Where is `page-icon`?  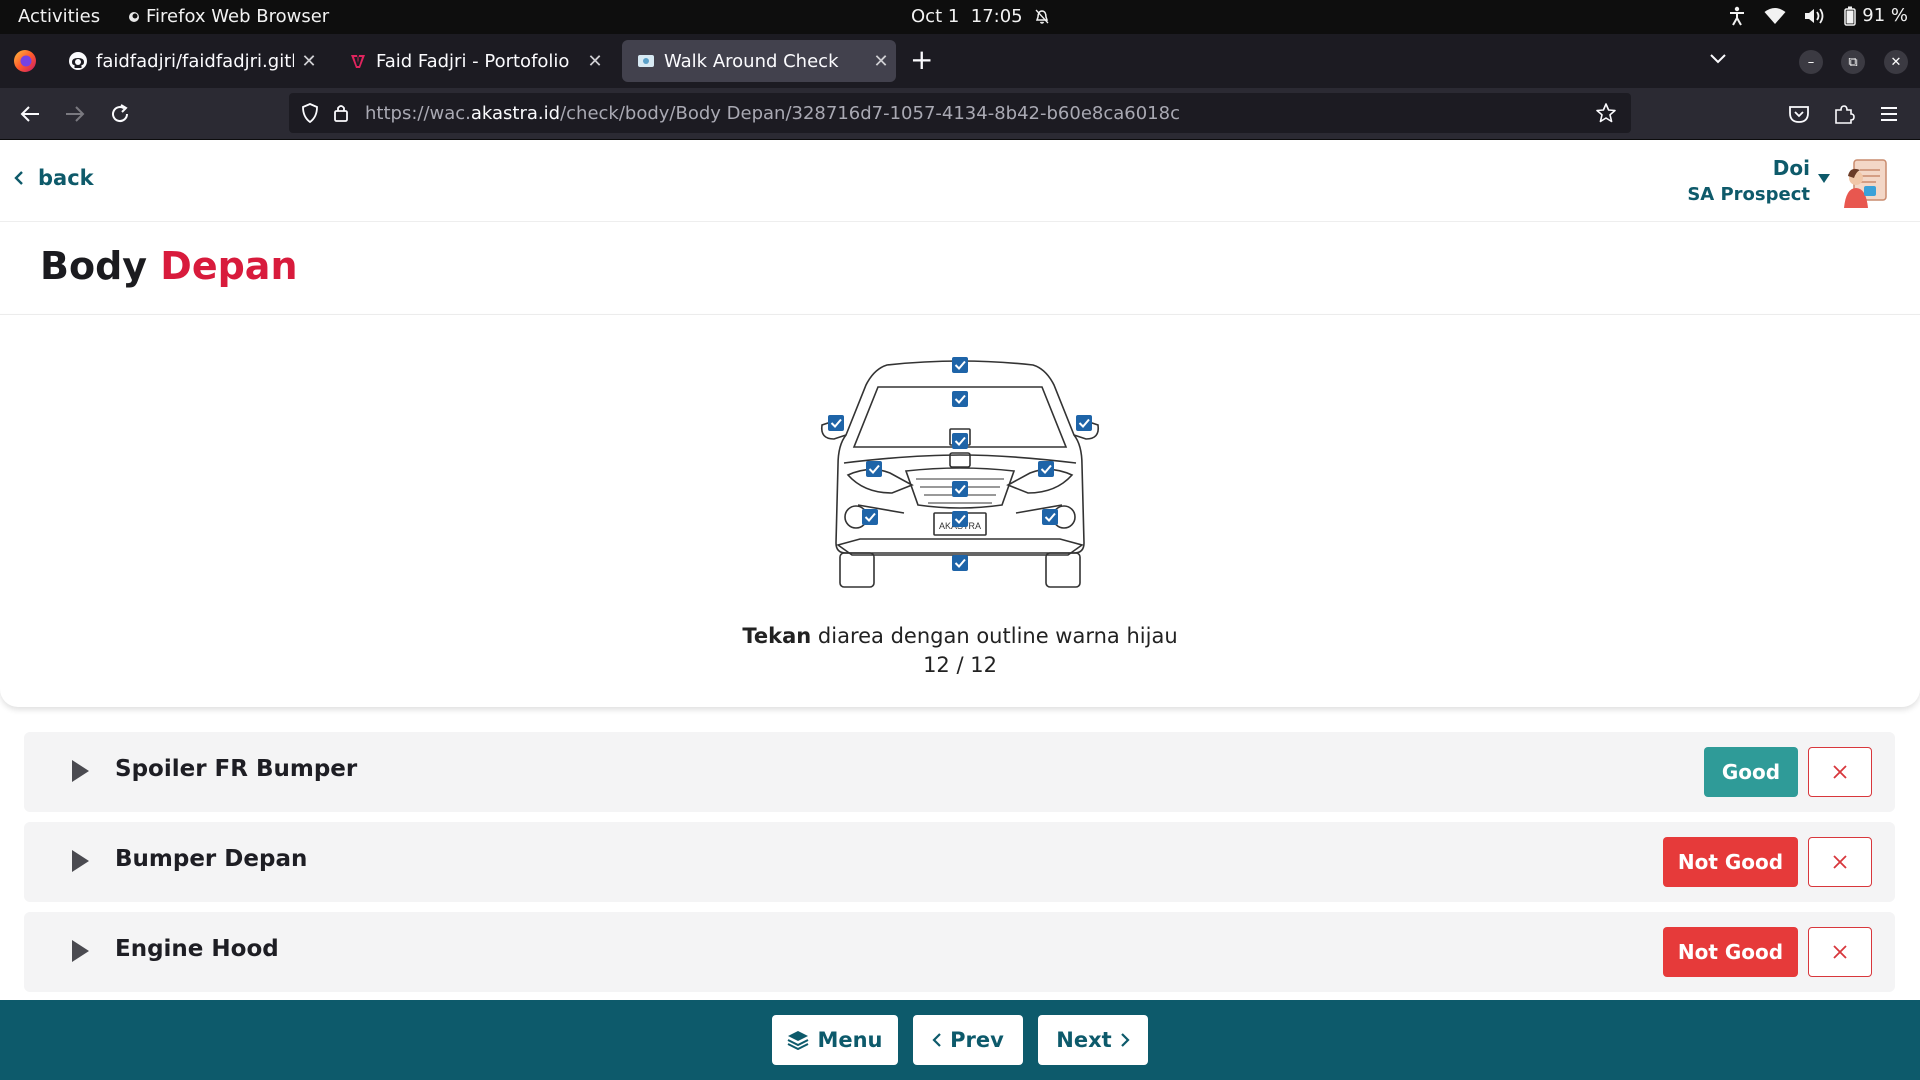 page-icon is located at coordinates (646, 61).